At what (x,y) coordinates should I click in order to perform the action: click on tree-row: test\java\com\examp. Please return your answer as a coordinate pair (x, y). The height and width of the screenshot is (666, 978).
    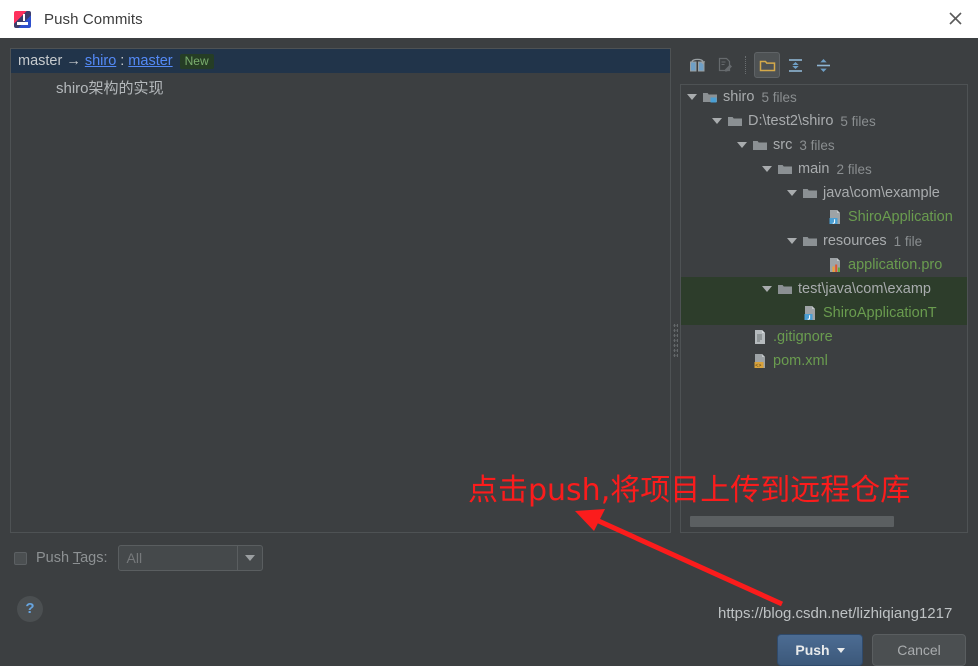
    Looking at the image, I should click on (824, 289).